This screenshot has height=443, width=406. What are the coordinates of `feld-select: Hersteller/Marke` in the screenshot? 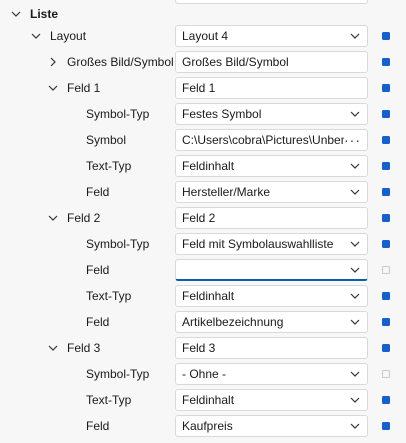 It's located at (271, 192).